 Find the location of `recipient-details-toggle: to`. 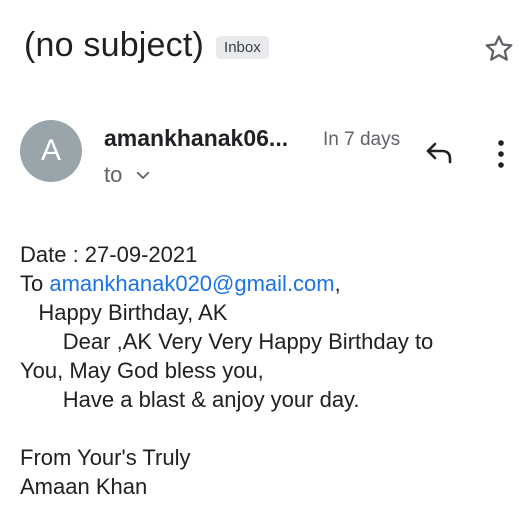

recipient-details-toggle: to is located at coordinates (128, 175).